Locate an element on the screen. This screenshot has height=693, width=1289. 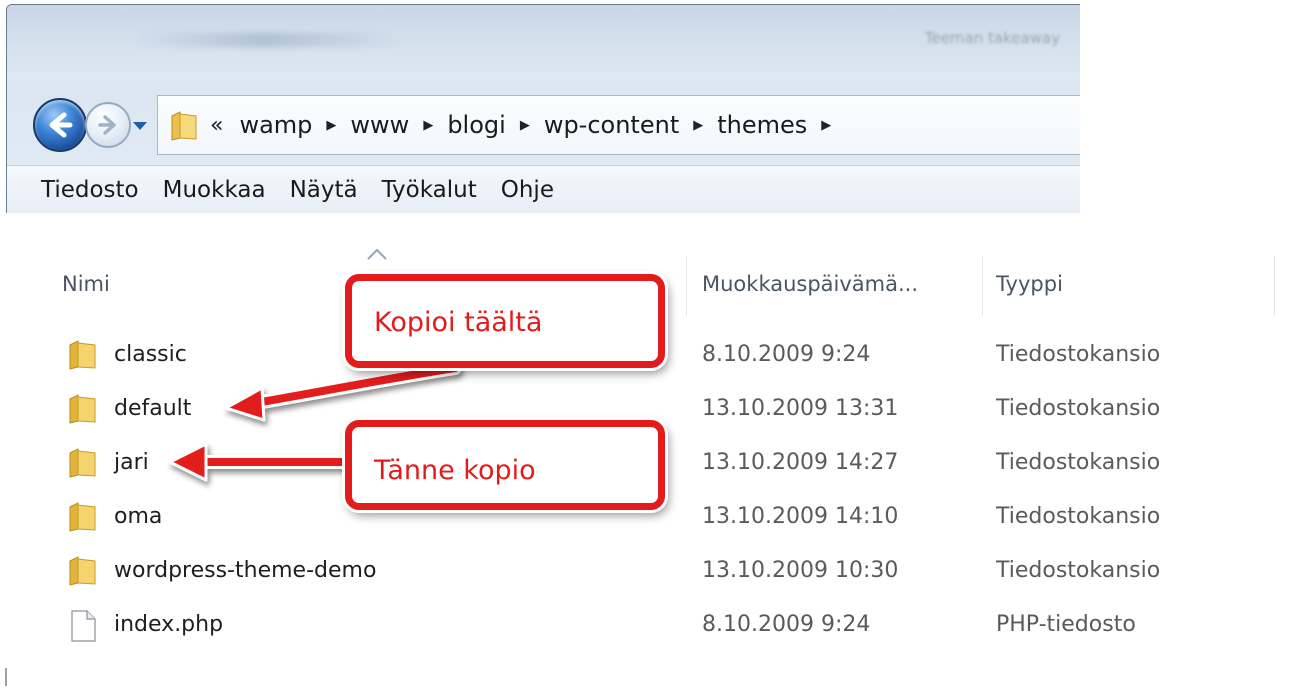
menu-item-tools: Työkalut is located at coordinates (429, 190).